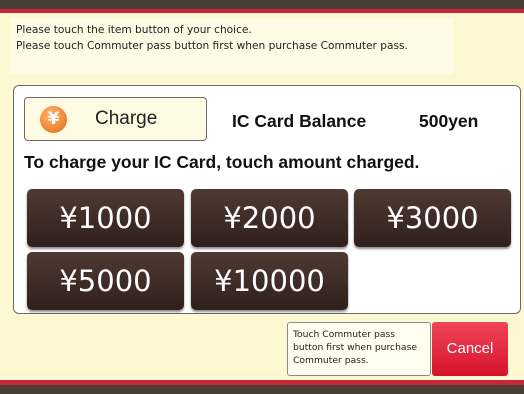 This screenshot has height=394, width=524. I want to click on amount-button-10000: ¥10000, so click(269, 281).